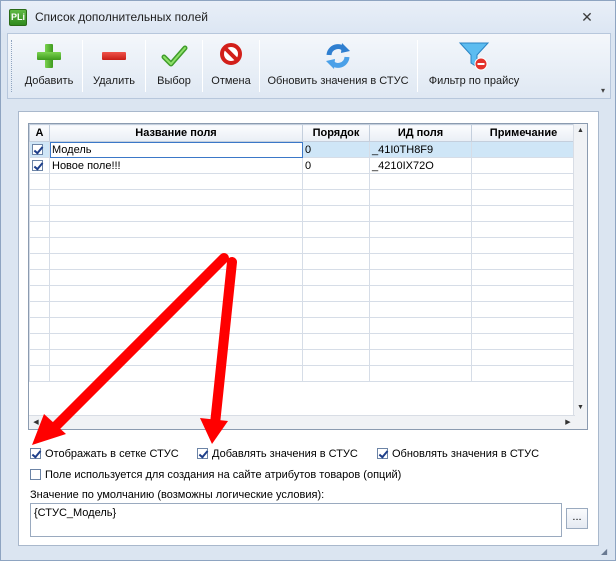 The height and width of the screenshot is (561, 616). Describe the element at coordinates (277, 454) in the screenshot. I see `add-values-option: Добавлять значения в СТУС` at that location.